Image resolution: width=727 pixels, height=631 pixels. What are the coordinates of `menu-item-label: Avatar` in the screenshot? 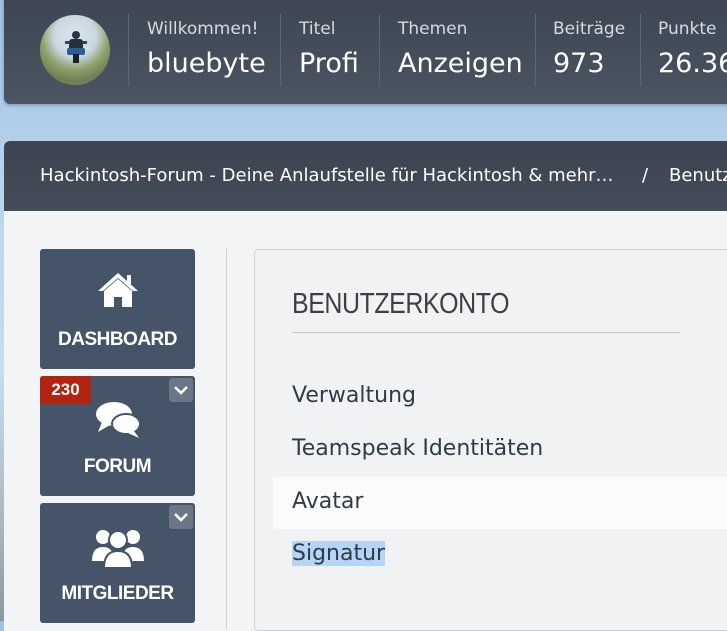 It's located at (328, 501).